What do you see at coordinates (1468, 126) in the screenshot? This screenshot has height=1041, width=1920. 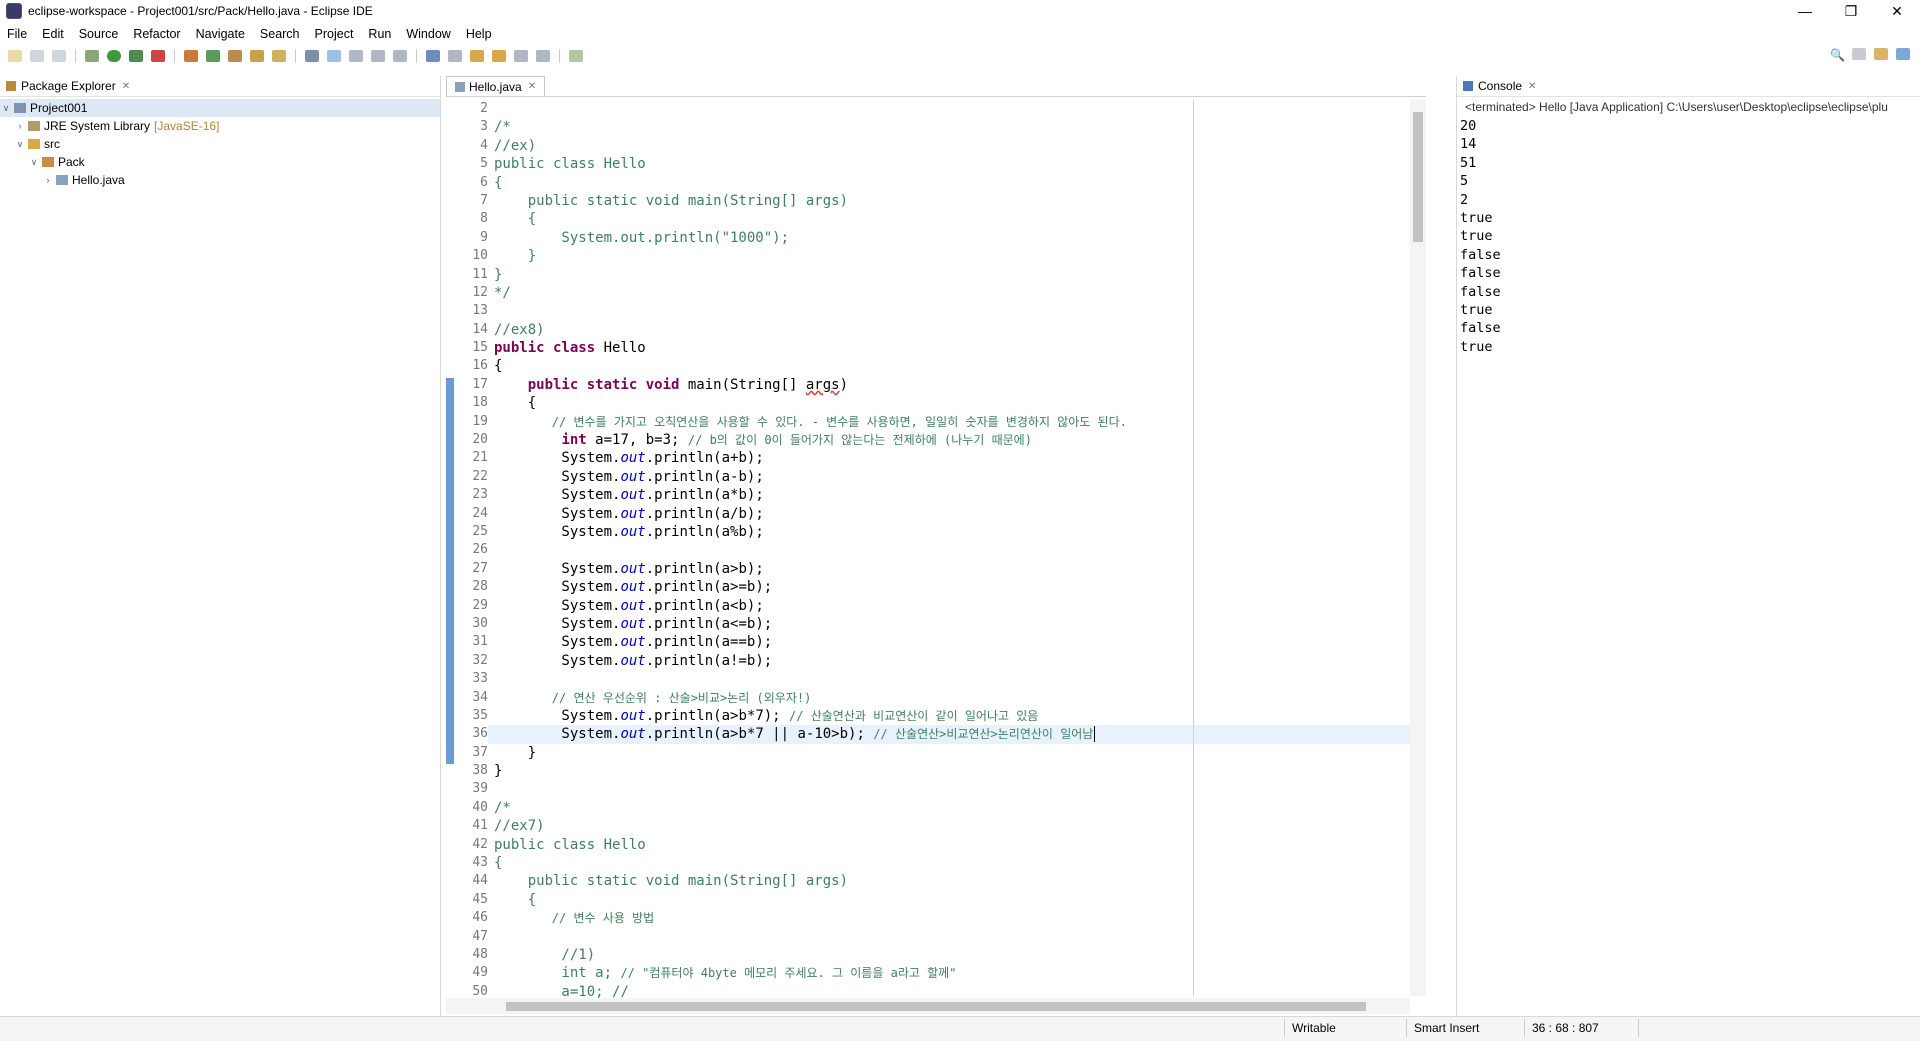 I see `console-line: 20` at bounding box center [1468, 126].